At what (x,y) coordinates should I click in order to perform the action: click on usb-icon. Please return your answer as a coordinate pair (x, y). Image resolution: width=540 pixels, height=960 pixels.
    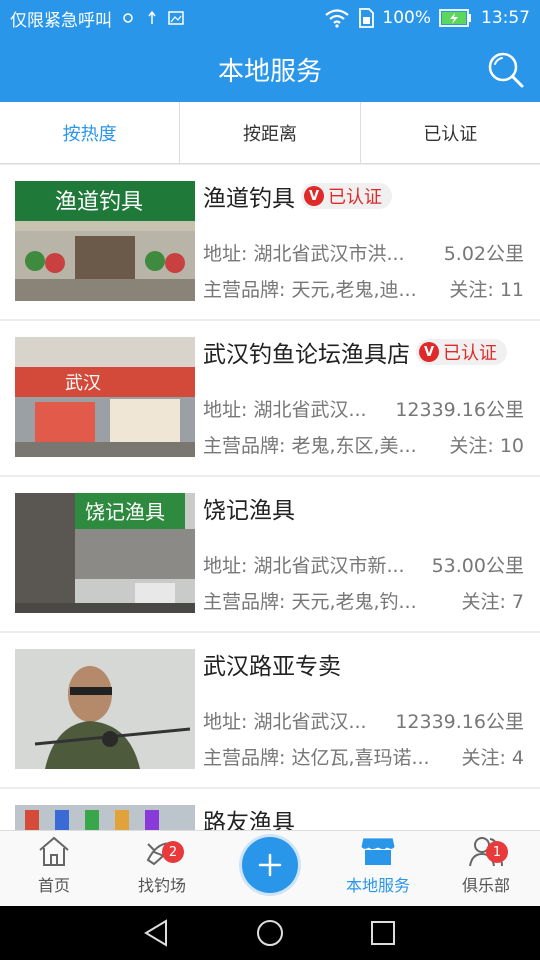
    Looking at the image, I should click on (152, 17).